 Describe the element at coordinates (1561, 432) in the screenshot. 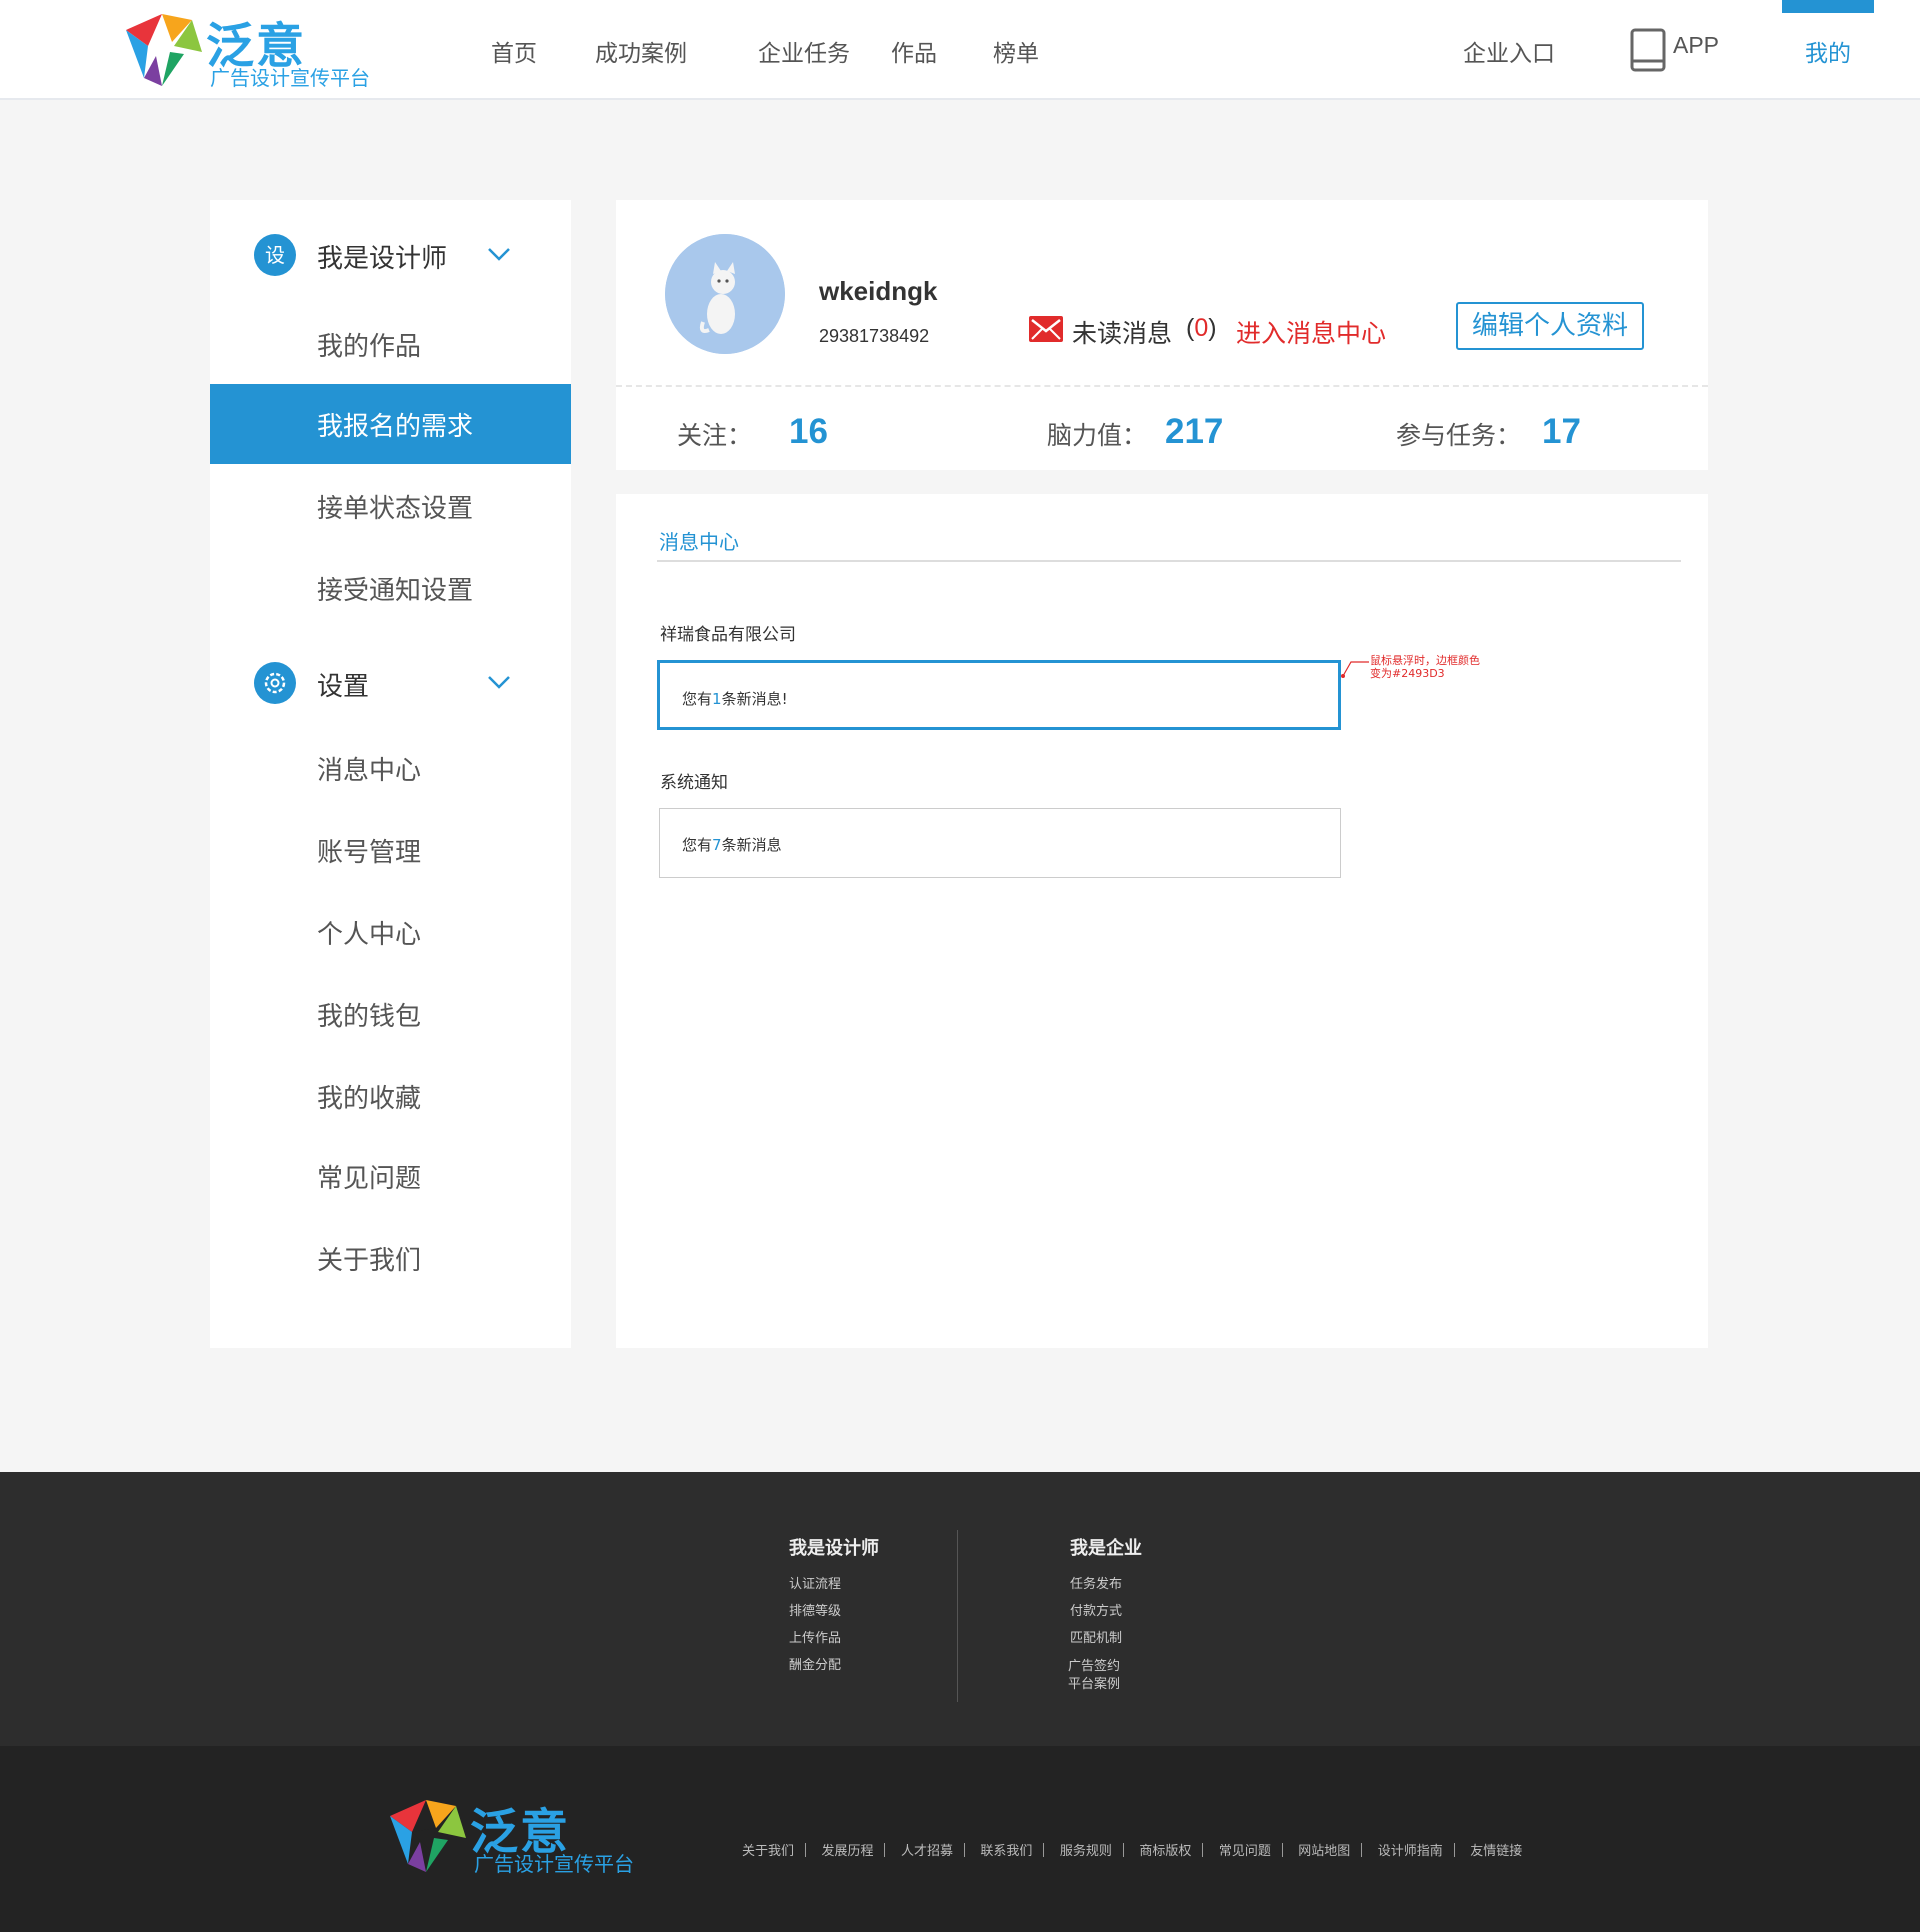

I see `stat-tasks-value: 17` at that location.